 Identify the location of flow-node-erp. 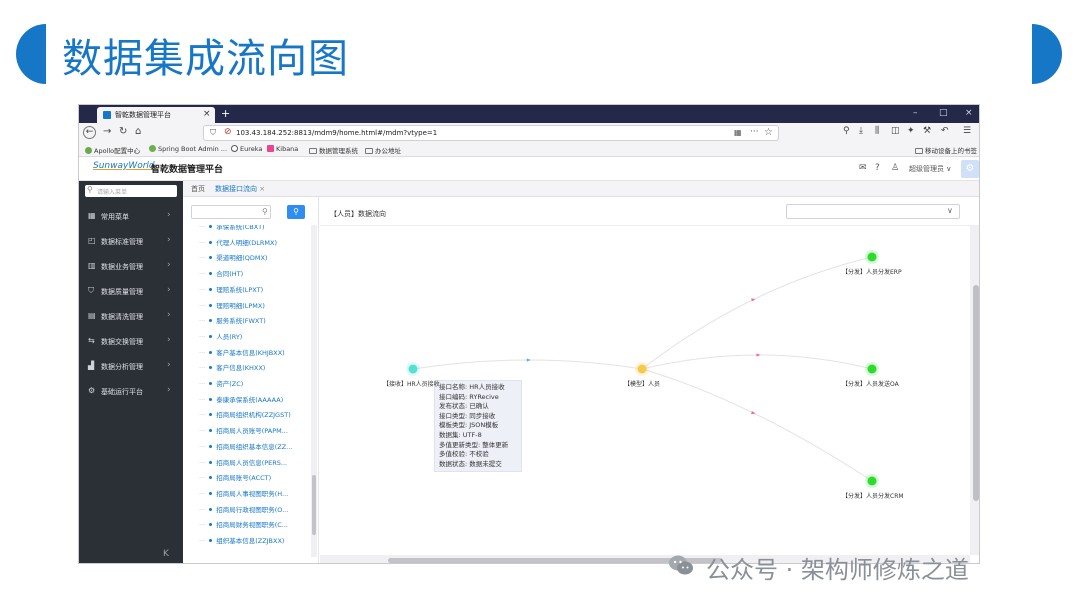
(872, 257).